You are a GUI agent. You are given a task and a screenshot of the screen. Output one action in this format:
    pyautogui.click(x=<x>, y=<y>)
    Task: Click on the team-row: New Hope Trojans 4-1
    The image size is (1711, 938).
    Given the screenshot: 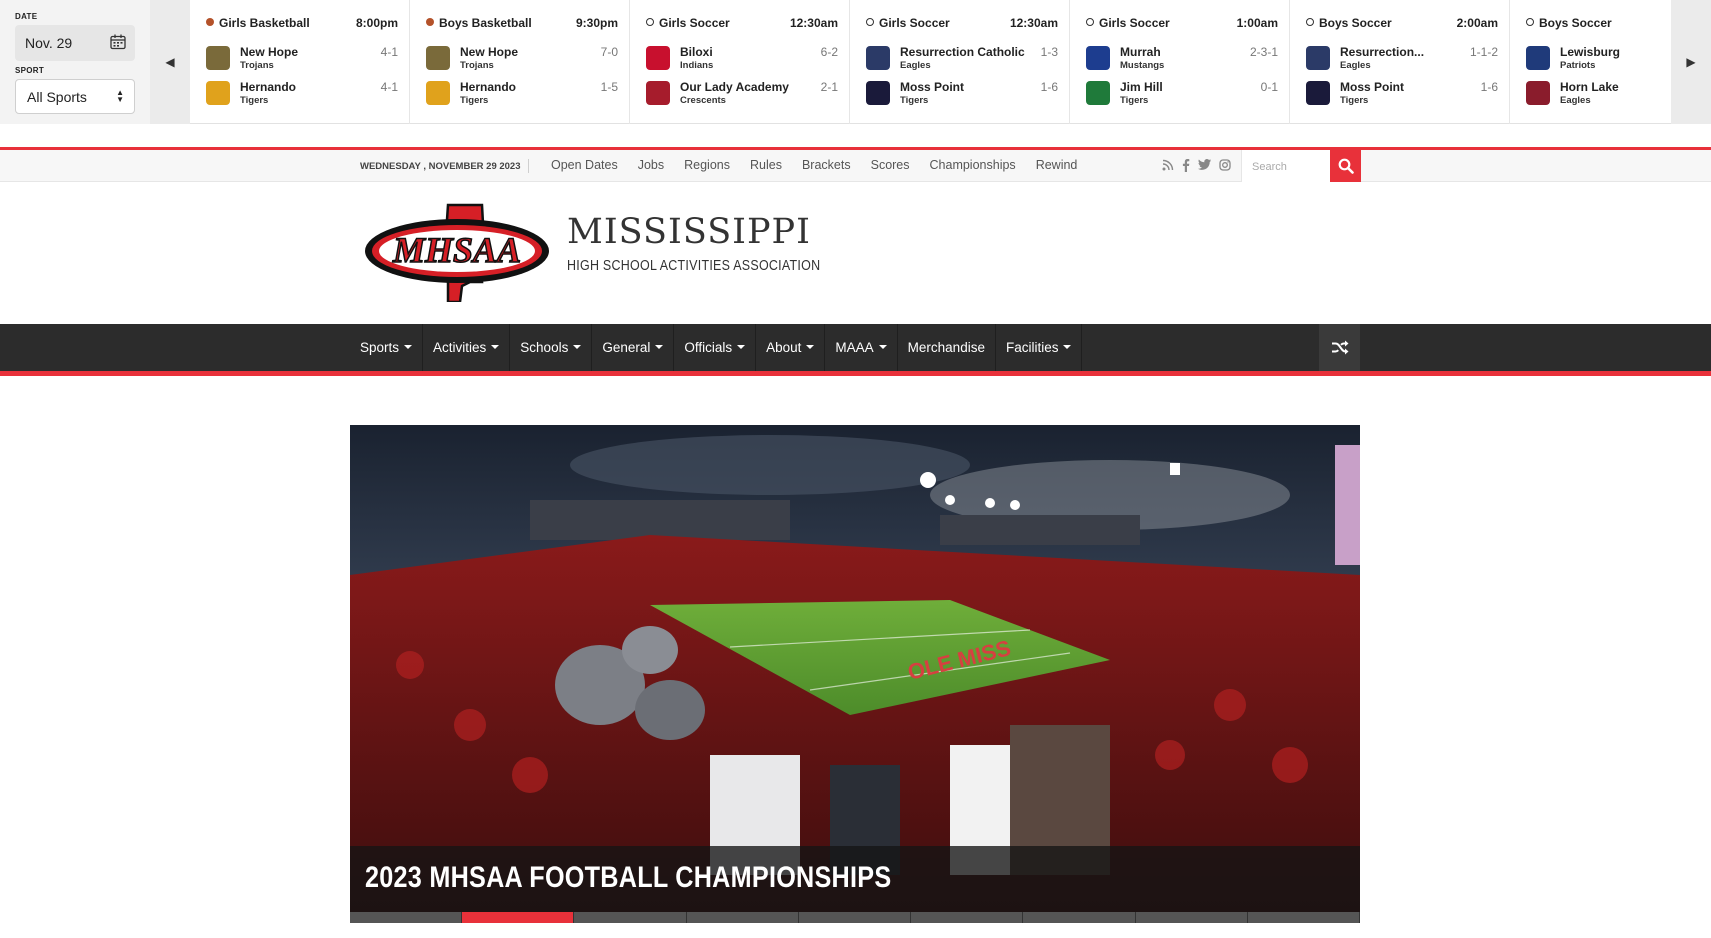 What is the action you would take?
    pyautogui.click(x=304, y=58)
    